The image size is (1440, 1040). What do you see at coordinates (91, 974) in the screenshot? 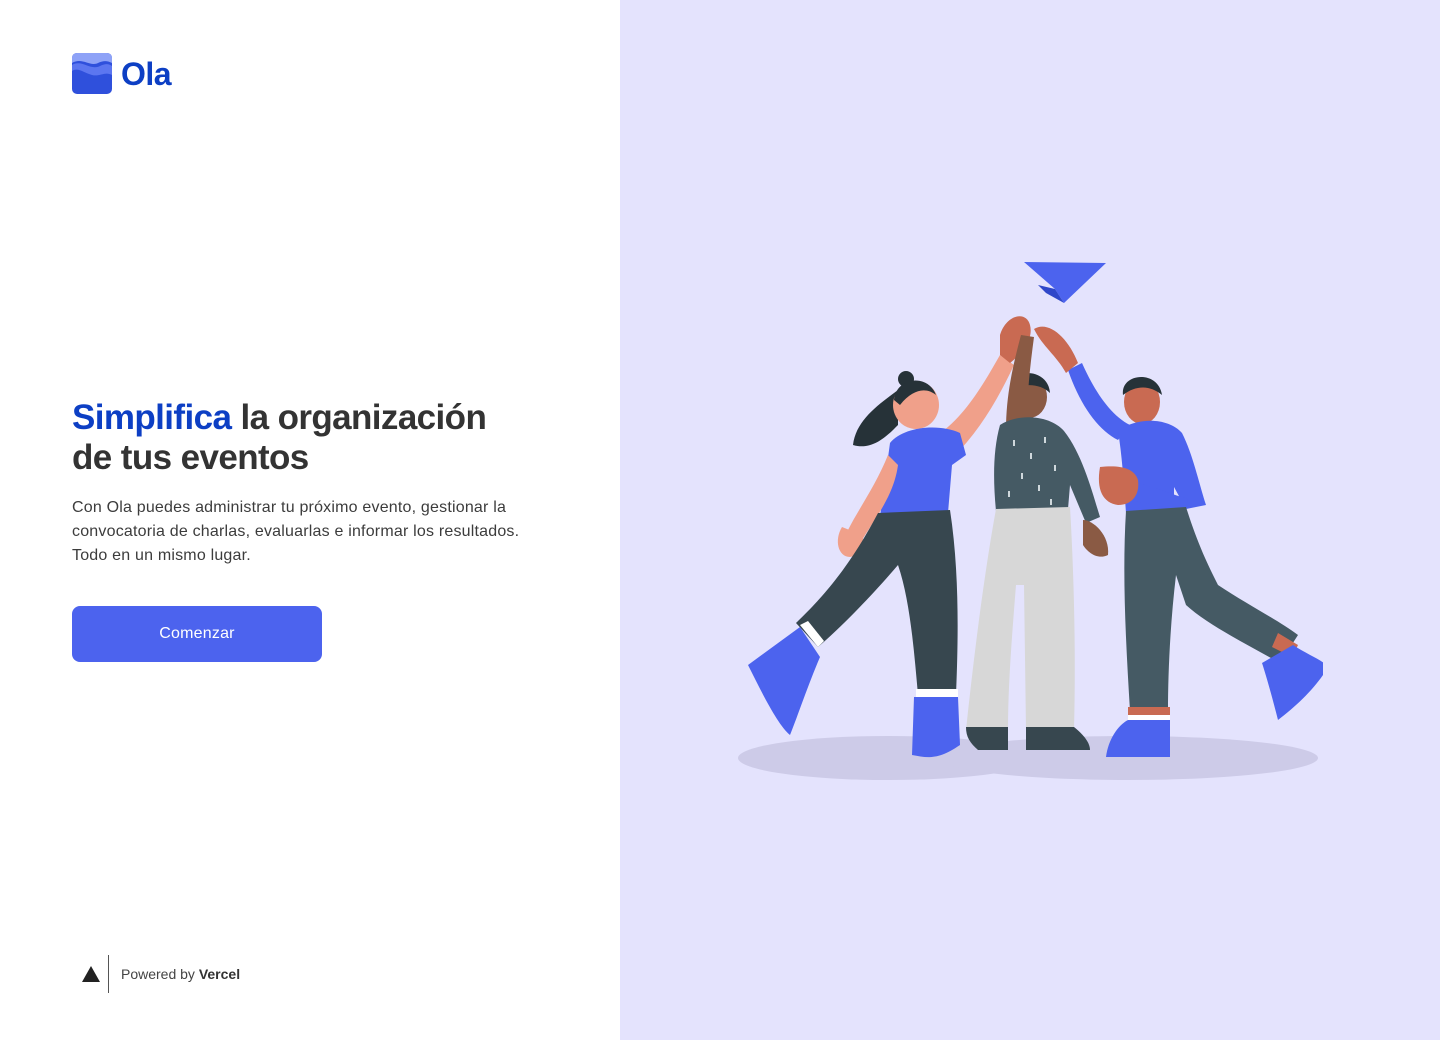
I see `vercel-triangle-icon` at bounding box center [91, 974].